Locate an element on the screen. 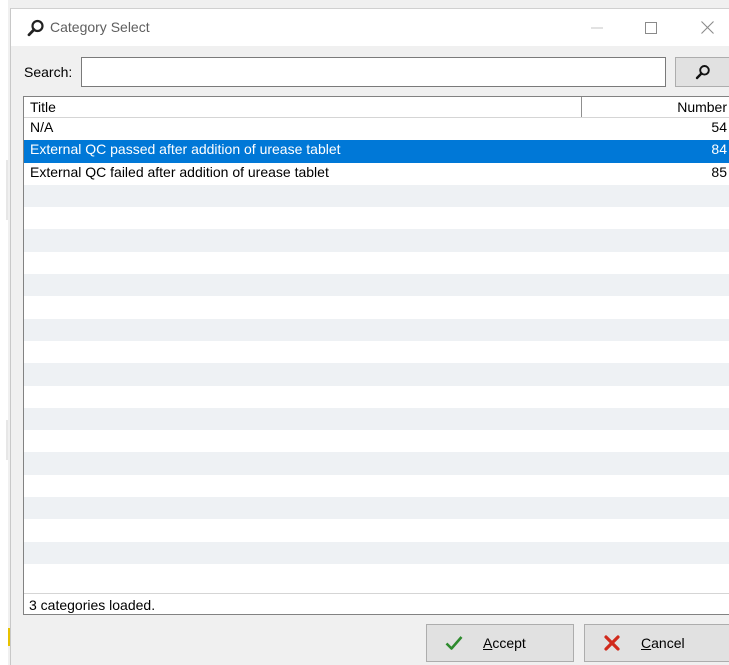 The width and height of the screenshot is (729, 665). accept-button: Accept is located at coordinates (500, 643).